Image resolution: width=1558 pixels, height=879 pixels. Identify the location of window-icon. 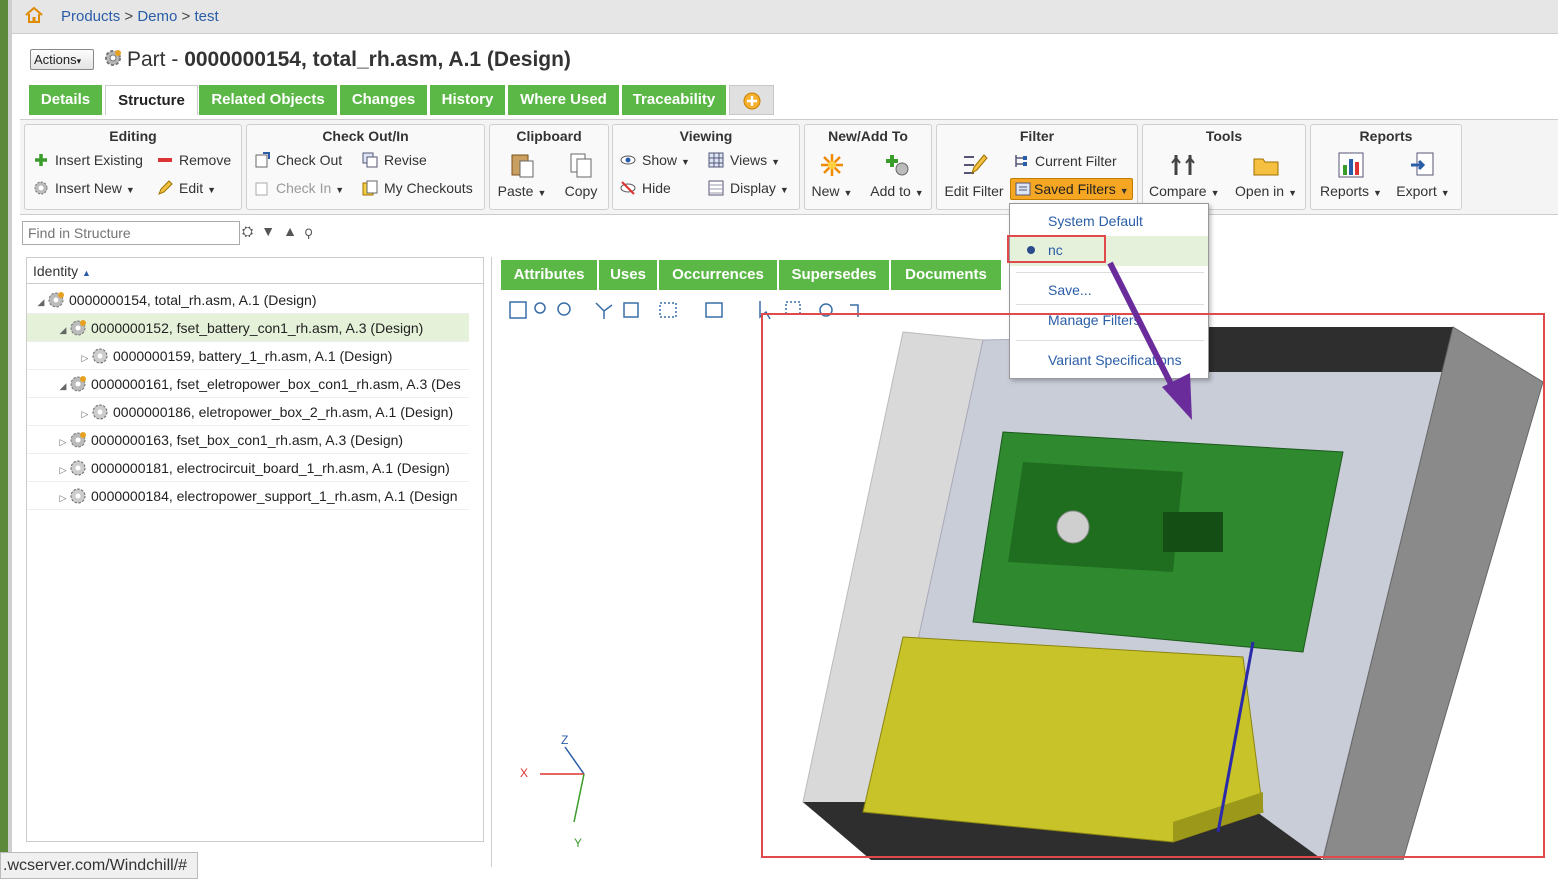
(714, 310).